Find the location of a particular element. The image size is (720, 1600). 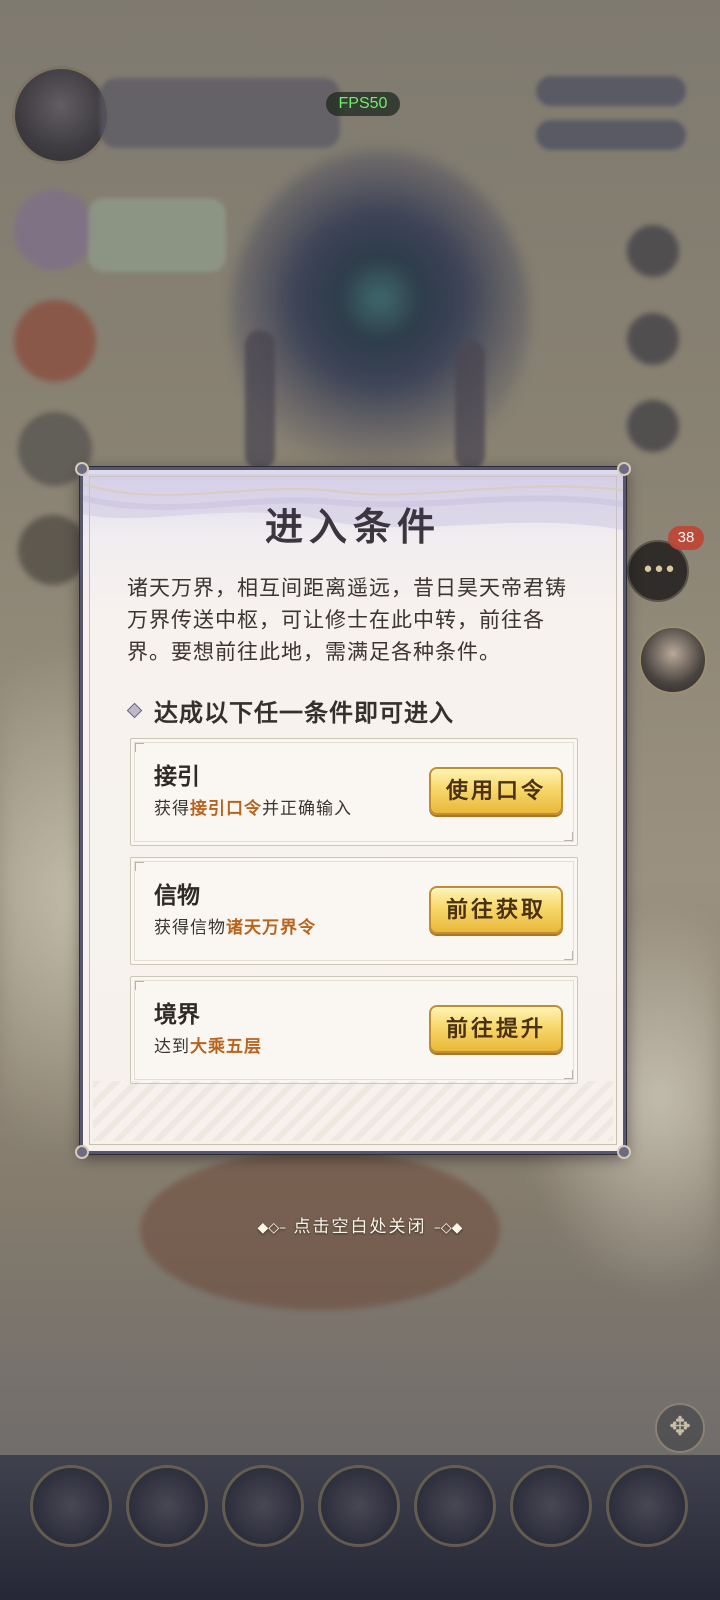

hint-ornament-left-icon: ◆◇– is located at coordinates (272, 1228).